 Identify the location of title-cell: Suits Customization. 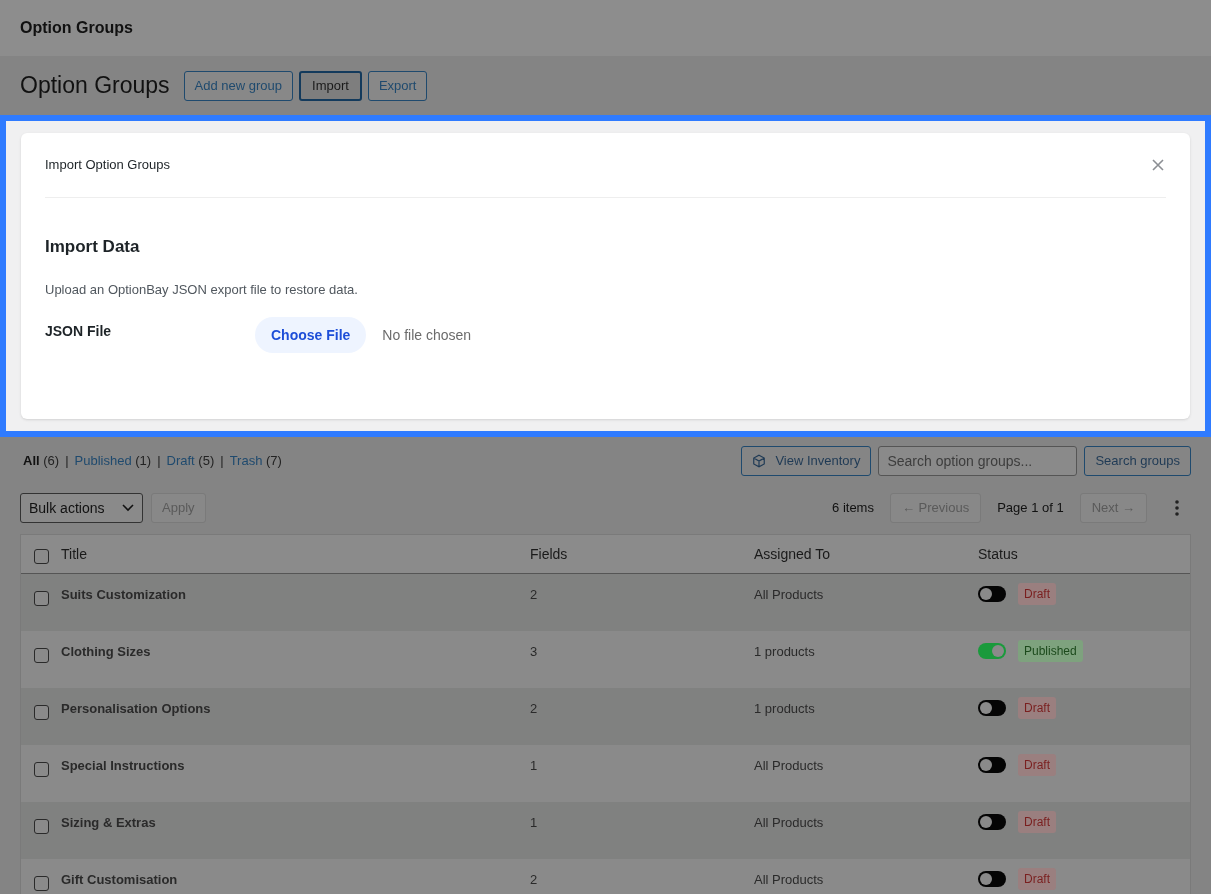
(295, 595).